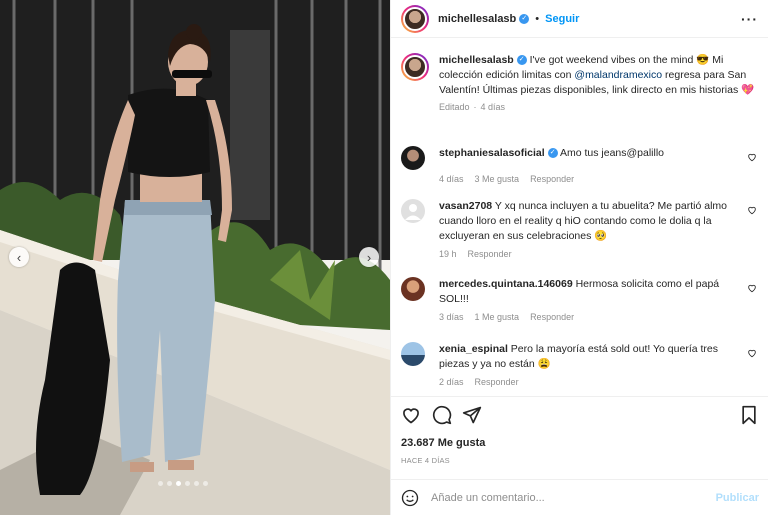  I want to click on comment-likes: 3 Me gusta, so click(497, 179).